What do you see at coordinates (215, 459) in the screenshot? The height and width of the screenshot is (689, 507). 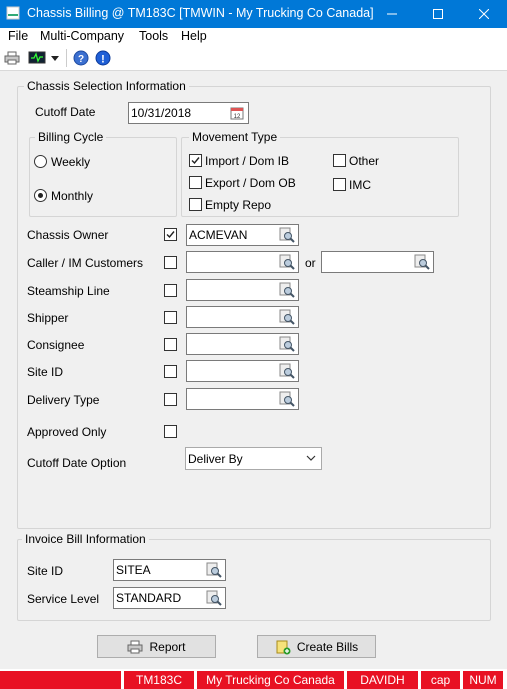 I see `cutoff-date-option-value: Deliver By` at bounding box center [215, 459].